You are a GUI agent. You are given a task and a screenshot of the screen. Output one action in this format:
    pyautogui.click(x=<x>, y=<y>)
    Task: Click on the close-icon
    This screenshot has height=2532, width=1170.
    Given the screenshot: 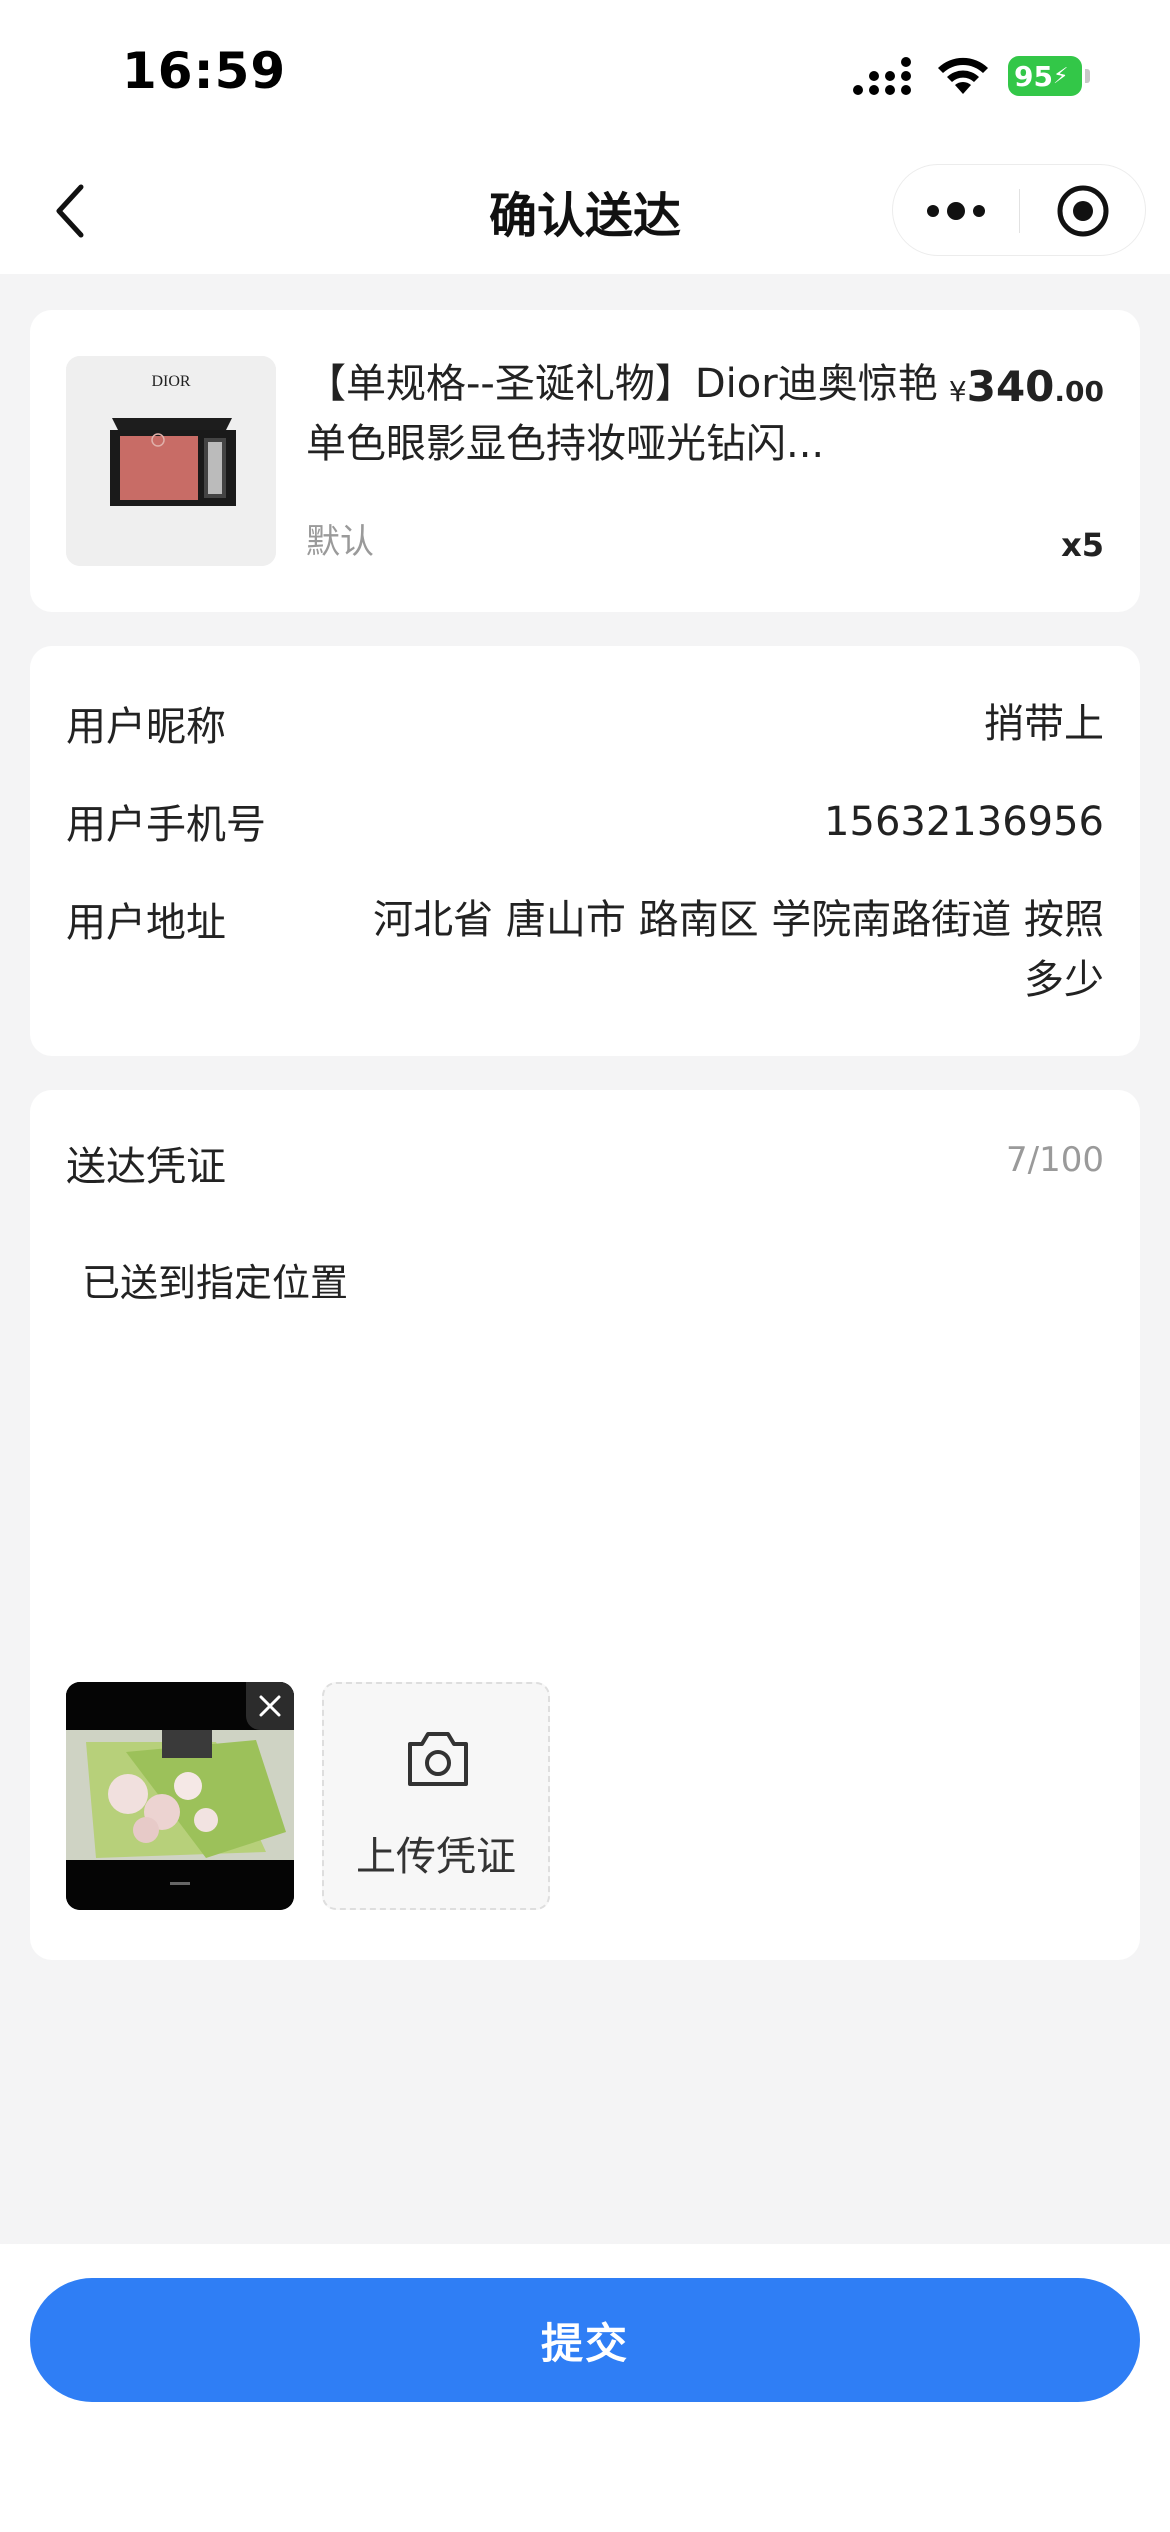 What is the action you would take?
    pyautogui.click(x=270, y=1706)
    